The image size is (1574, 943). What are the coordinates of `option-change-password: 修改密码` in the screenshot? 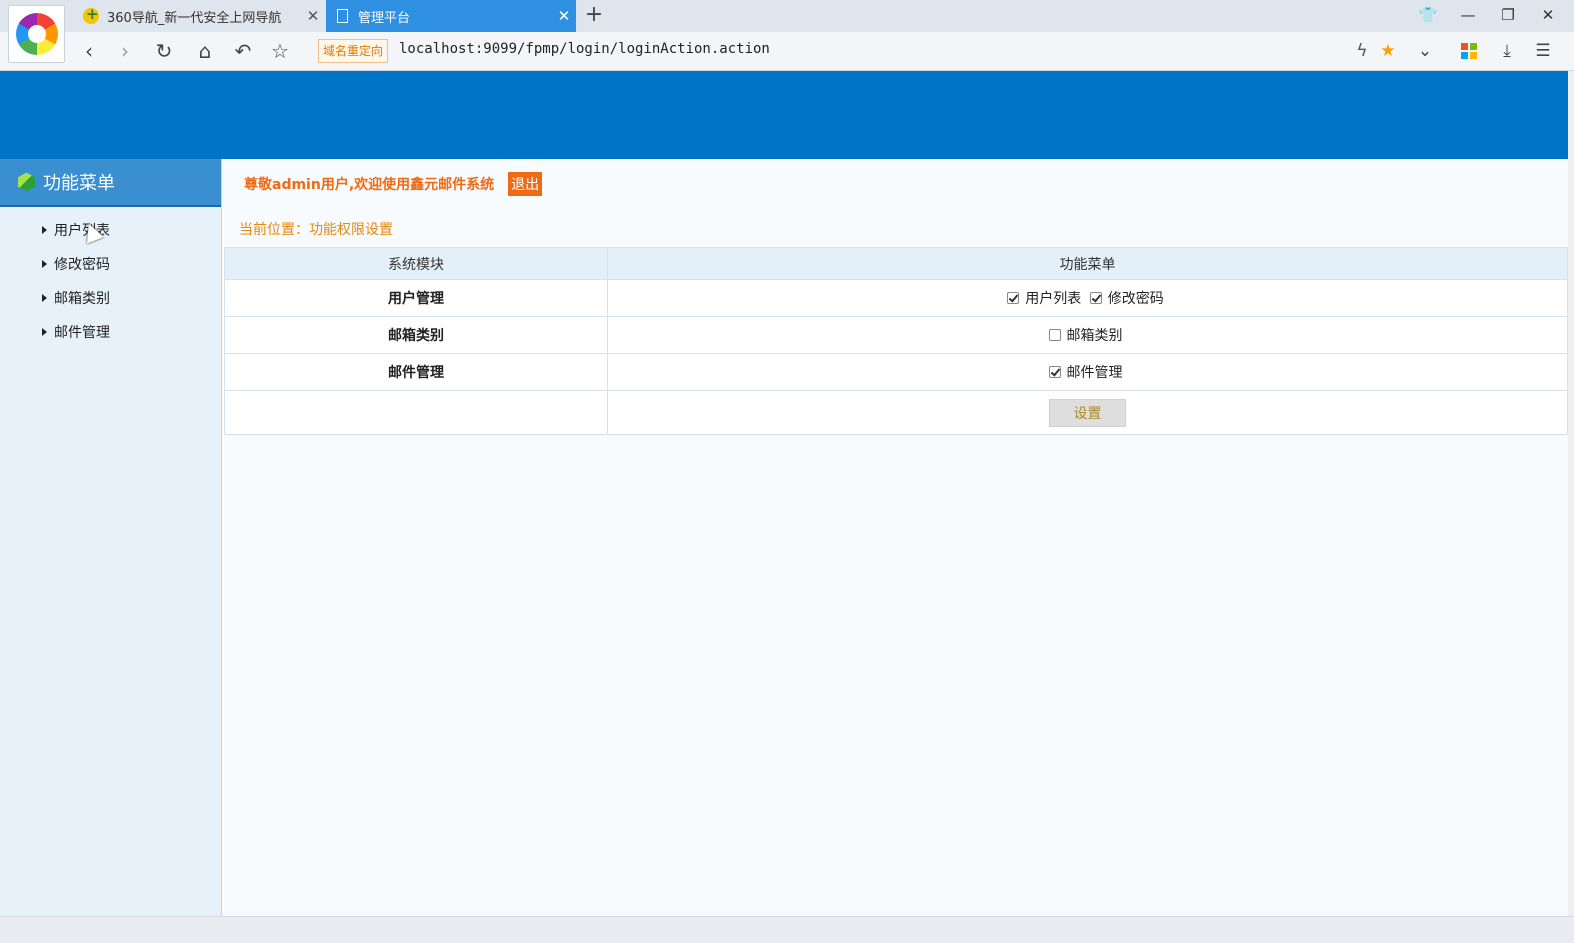 It's located at (1126, 298).